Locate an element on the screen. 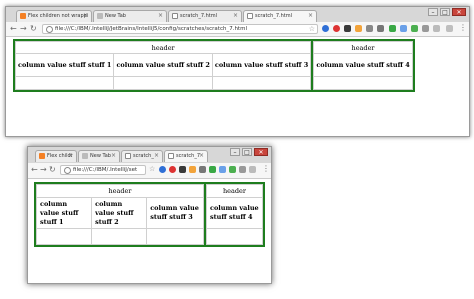 The image size is (474, 299). browser-toolbar: ← → ↻ file:///C:/IBM/.IntelliJ/set ☆ ⋮ is located at coordinates (149, 171).